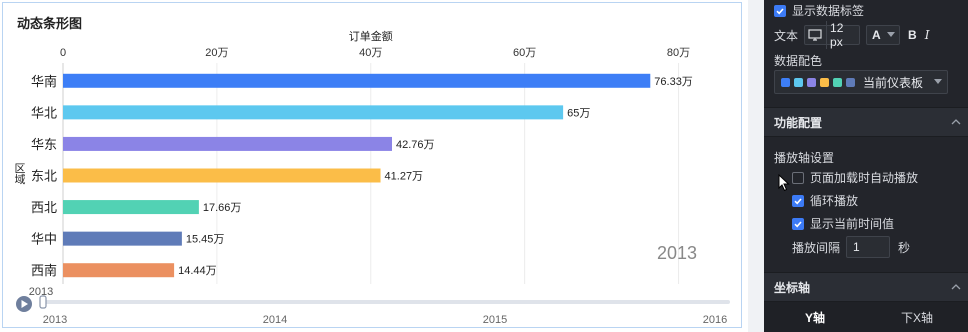 Image resolution: width=968 pixels, height=332 pixels. Describe the element at coordinates (883, 35) in the screenshot. I see `font-color-select: A` at that location.